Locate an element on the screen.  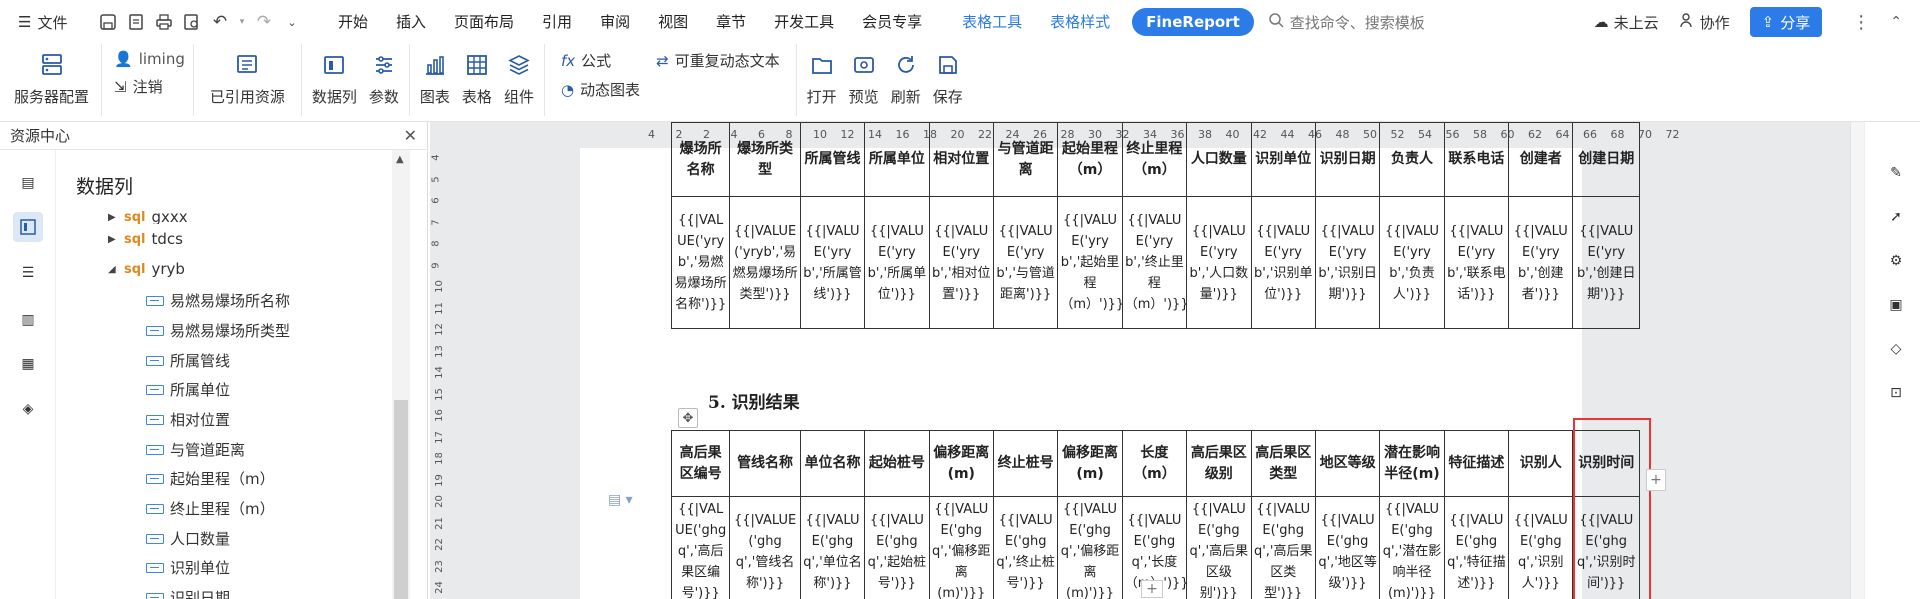
table-cell: {{|VALUE('yryb','创建日期')}} is located at coordinates (1606, 262).